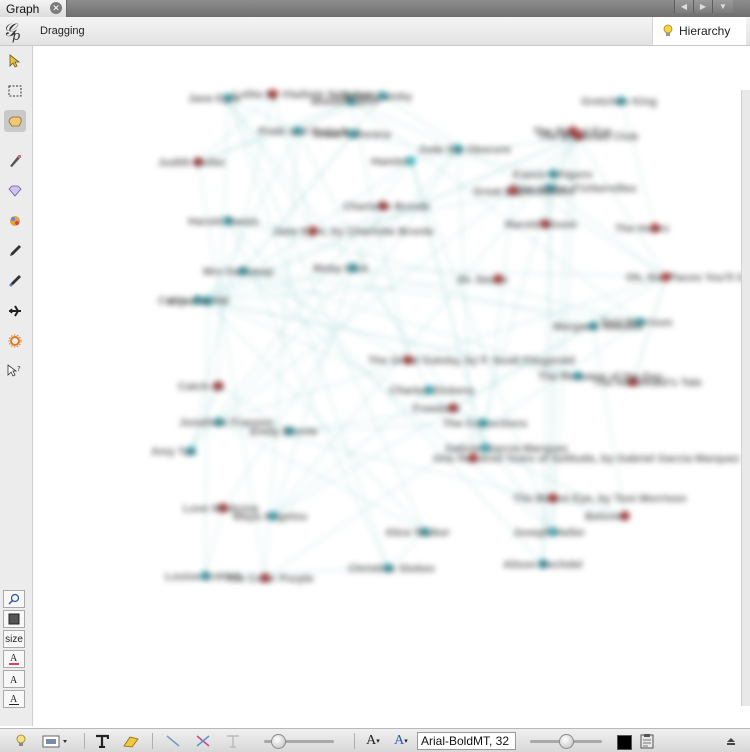  What do you see at coordinates (523, 192) in the screenshot?
I see `graph-node: Great Expectations` at bounding box center [523, 192].